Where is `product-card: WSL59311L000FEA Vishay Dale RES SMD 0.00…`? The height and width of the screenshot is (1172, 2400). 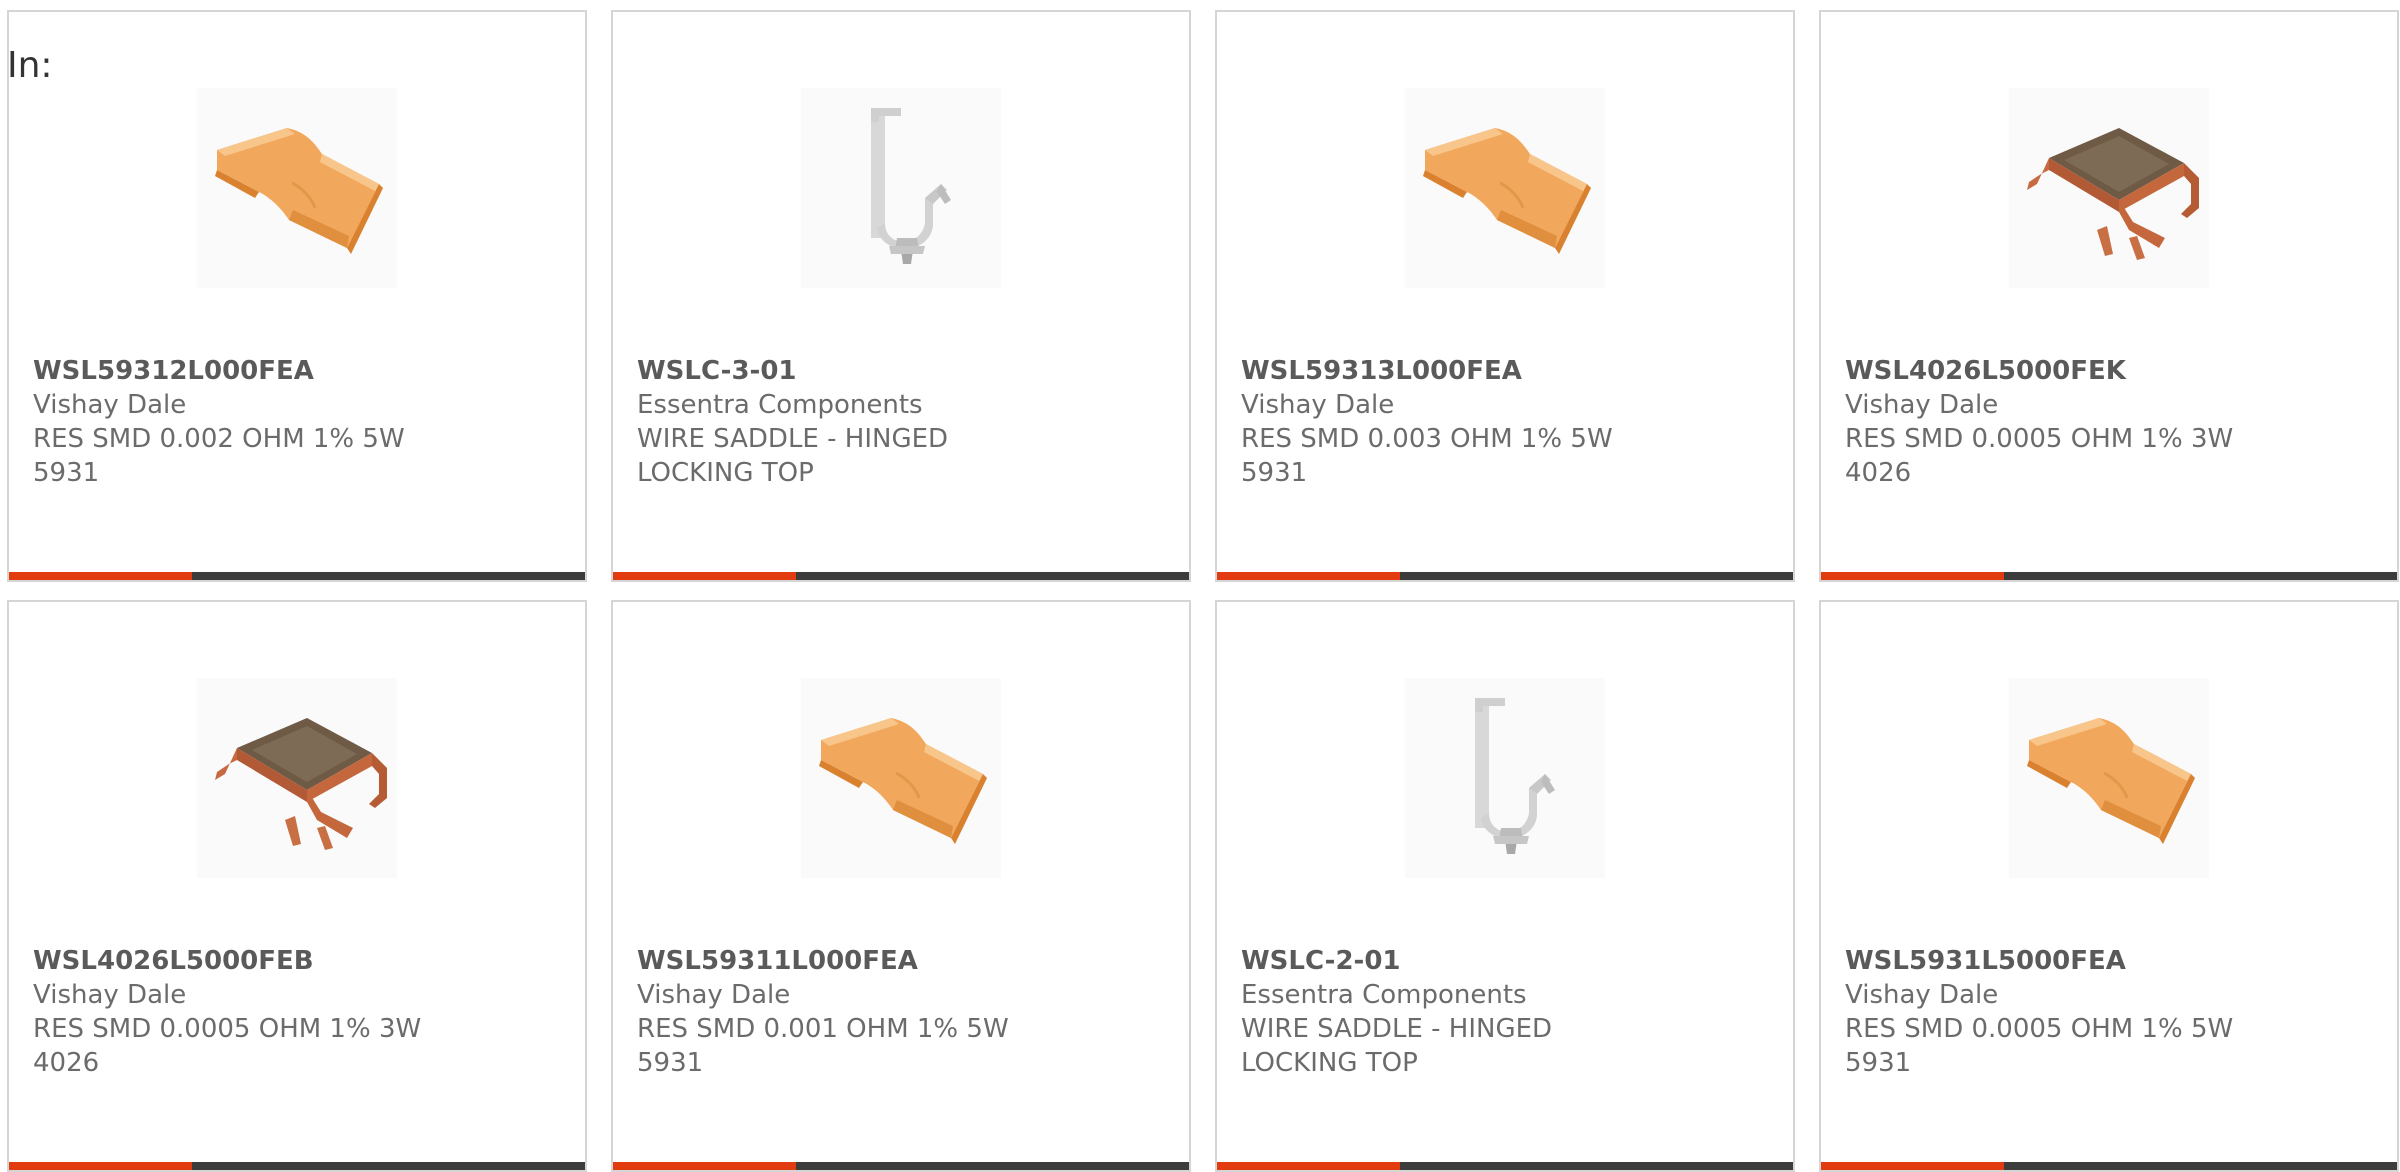 product-card: WSL59311L000FEA Vishay Dale RES SMD 0.00… is located at coordinates (901, 886).